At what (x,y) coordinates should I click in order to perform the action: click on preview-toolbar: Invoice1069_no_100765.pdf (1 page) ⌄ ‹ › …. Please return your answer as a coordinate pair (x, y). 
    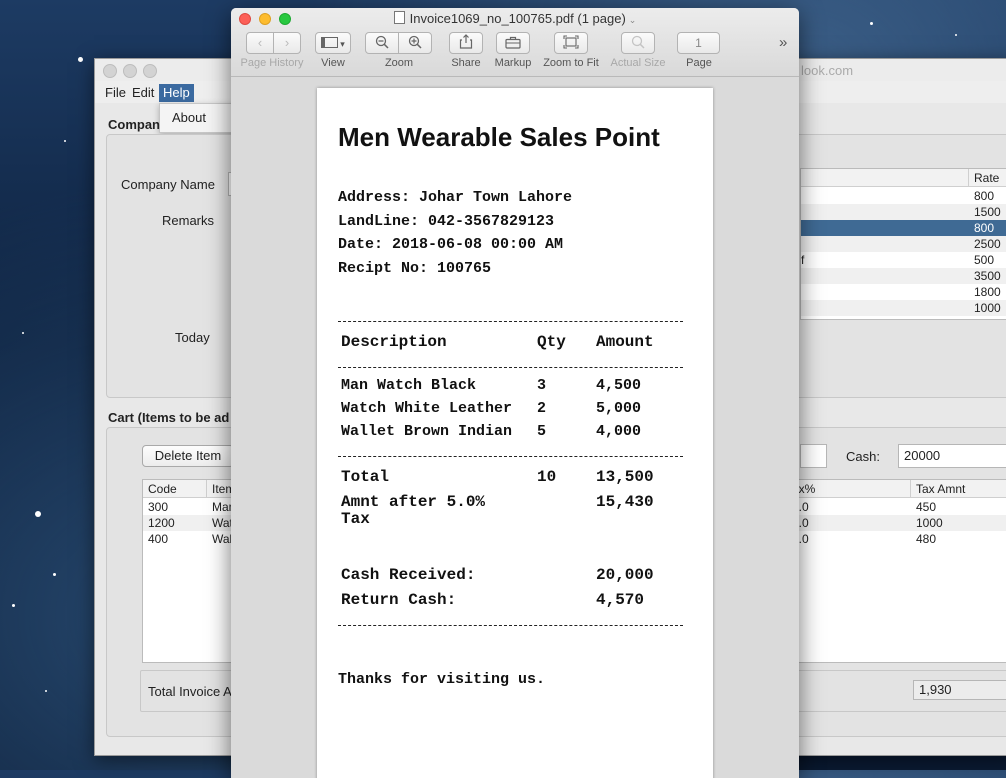
    Looking at the image, I should click on (515, 42).